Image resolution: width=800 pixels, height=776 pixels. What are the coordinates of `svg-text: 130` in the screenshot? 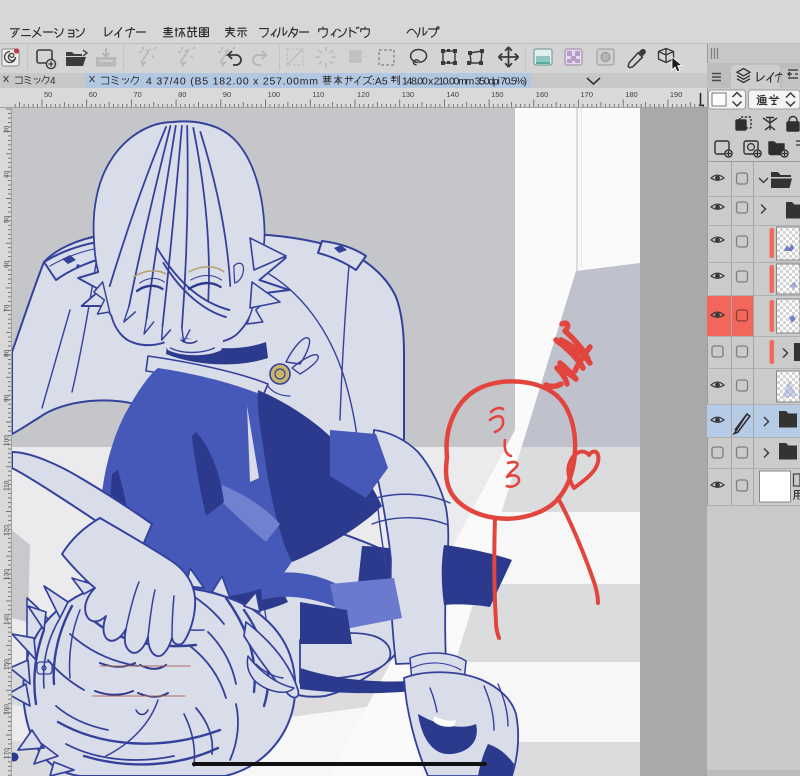 It's located at (408, 94).